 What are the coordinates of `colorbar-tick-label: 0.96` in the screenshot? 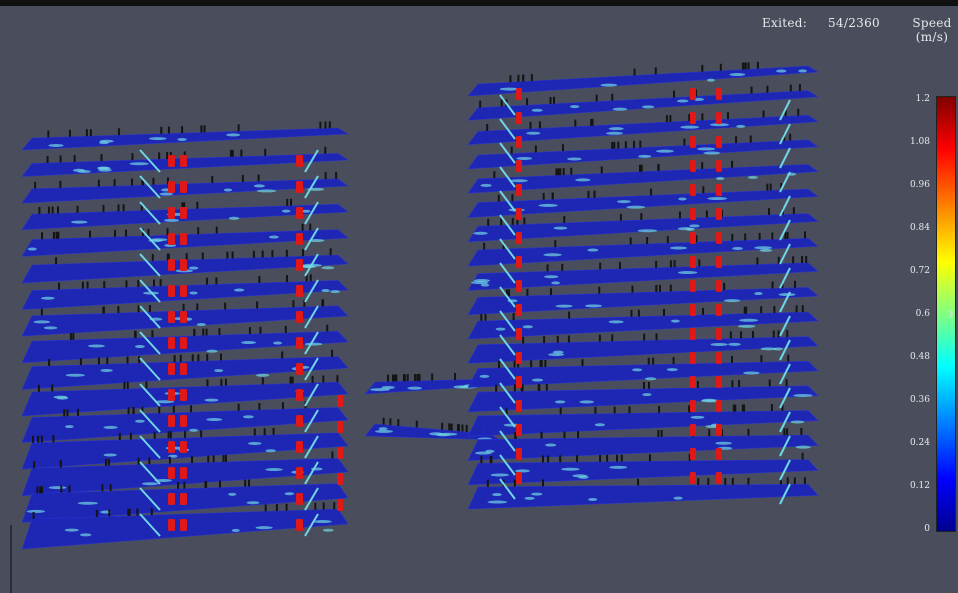 It's located at (919, 185).